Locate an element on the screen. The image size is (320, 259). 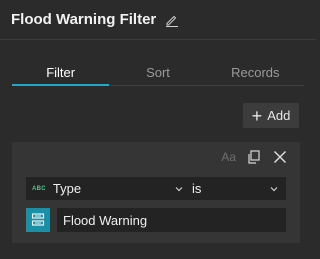
field-select-value: Type is located at coordinates (67, 188).